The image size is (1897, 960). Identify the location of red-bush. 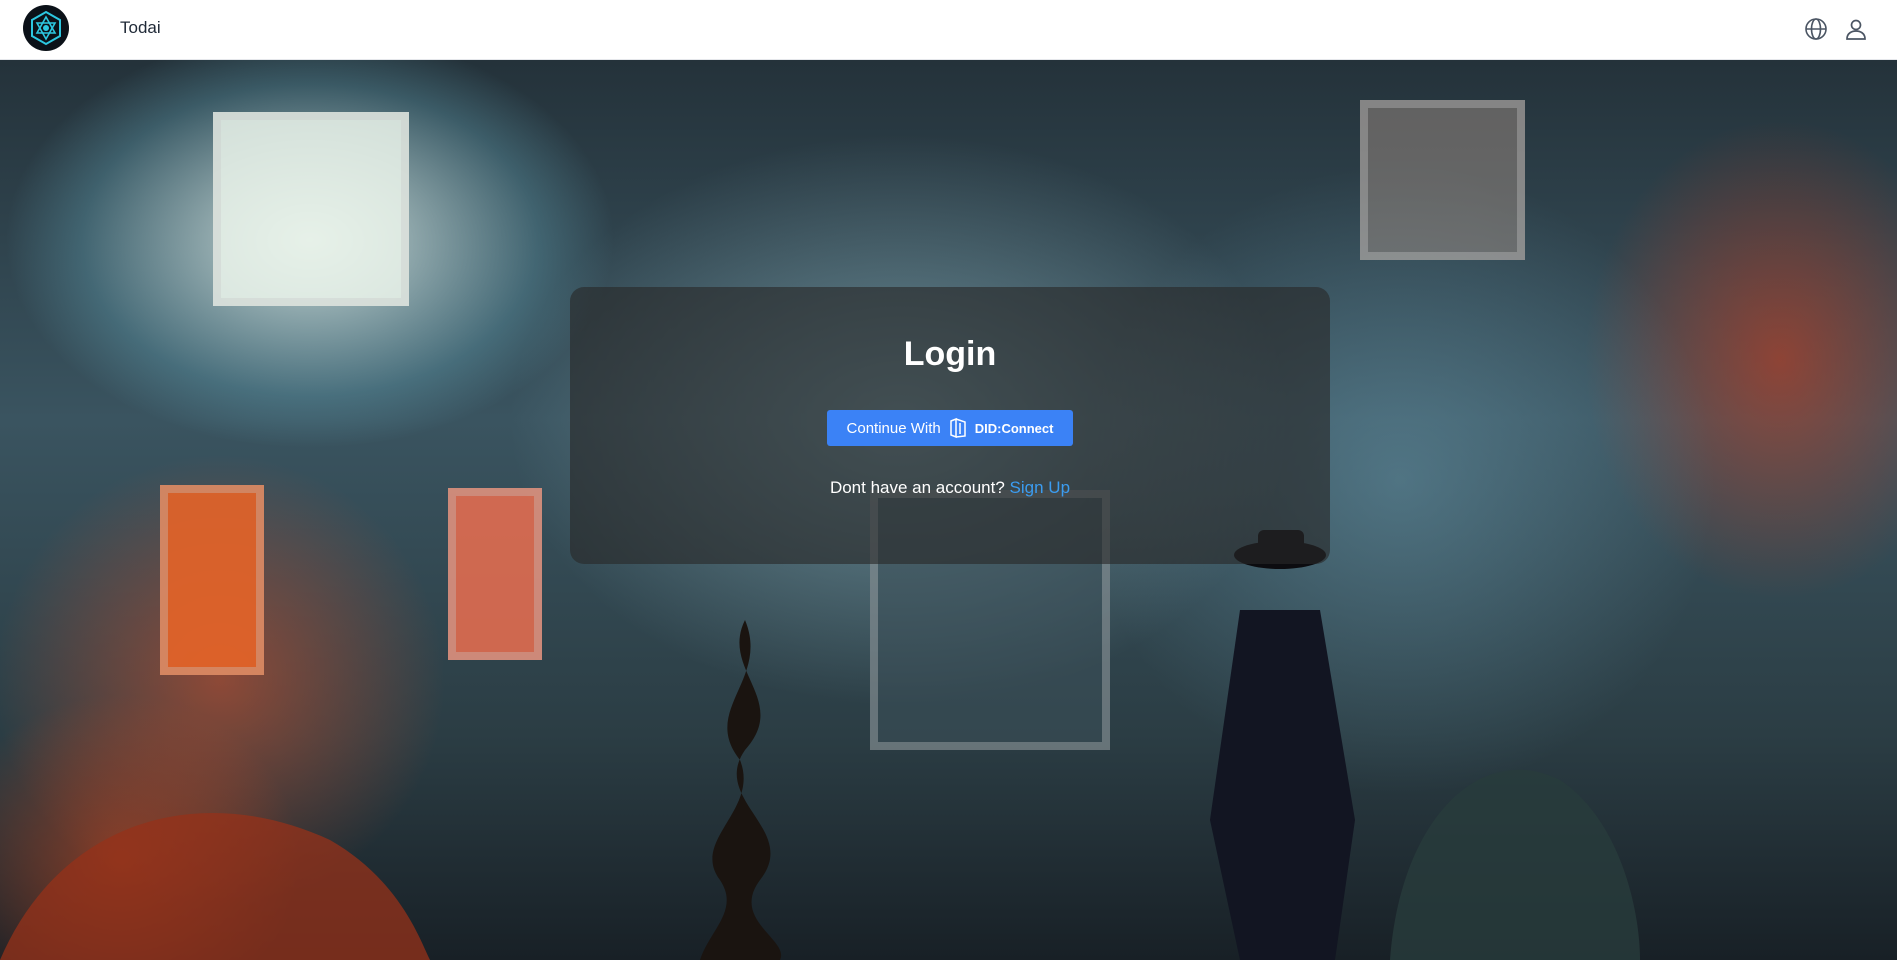
(215, 886).